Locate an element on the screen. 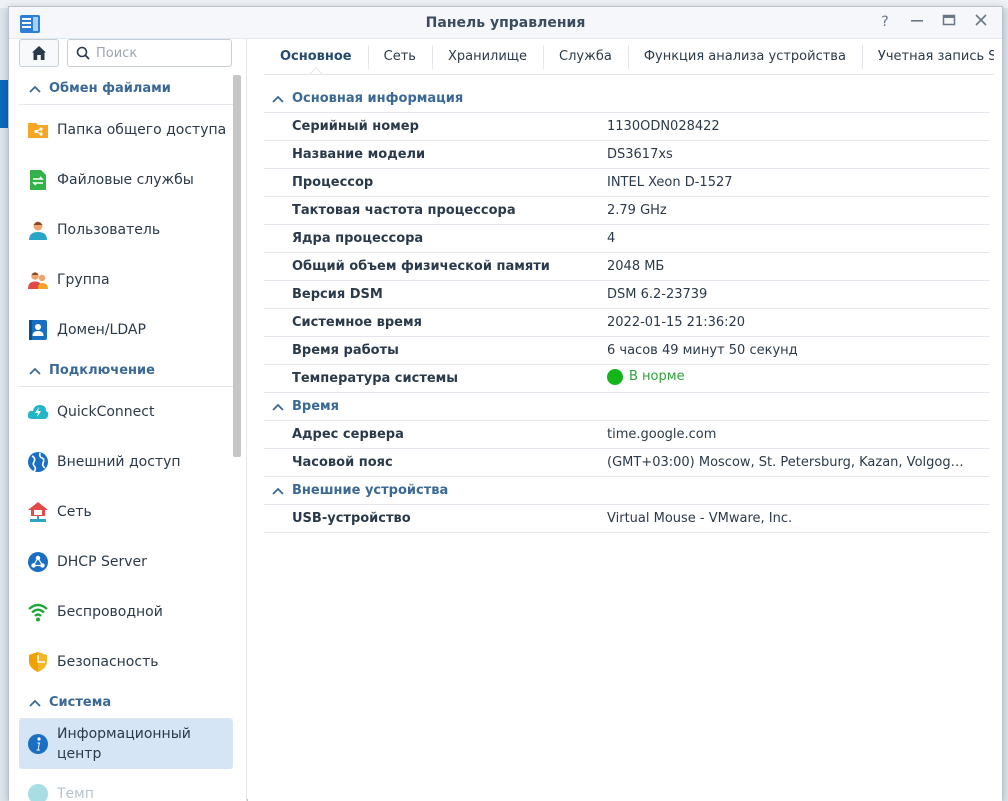 This screenshot has height=801, width=1008. row-label: Название модели is located at coordinates (359, 154).